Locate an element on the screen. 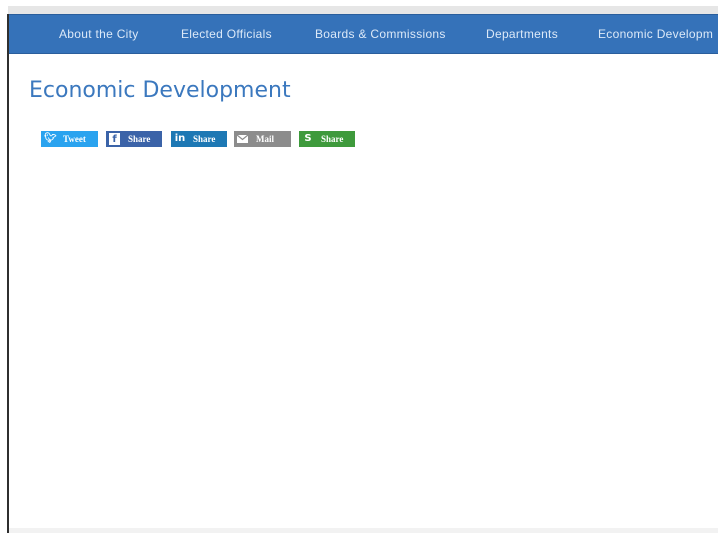  tweet-button-label: Tweet is located at coordinates (74, 139).